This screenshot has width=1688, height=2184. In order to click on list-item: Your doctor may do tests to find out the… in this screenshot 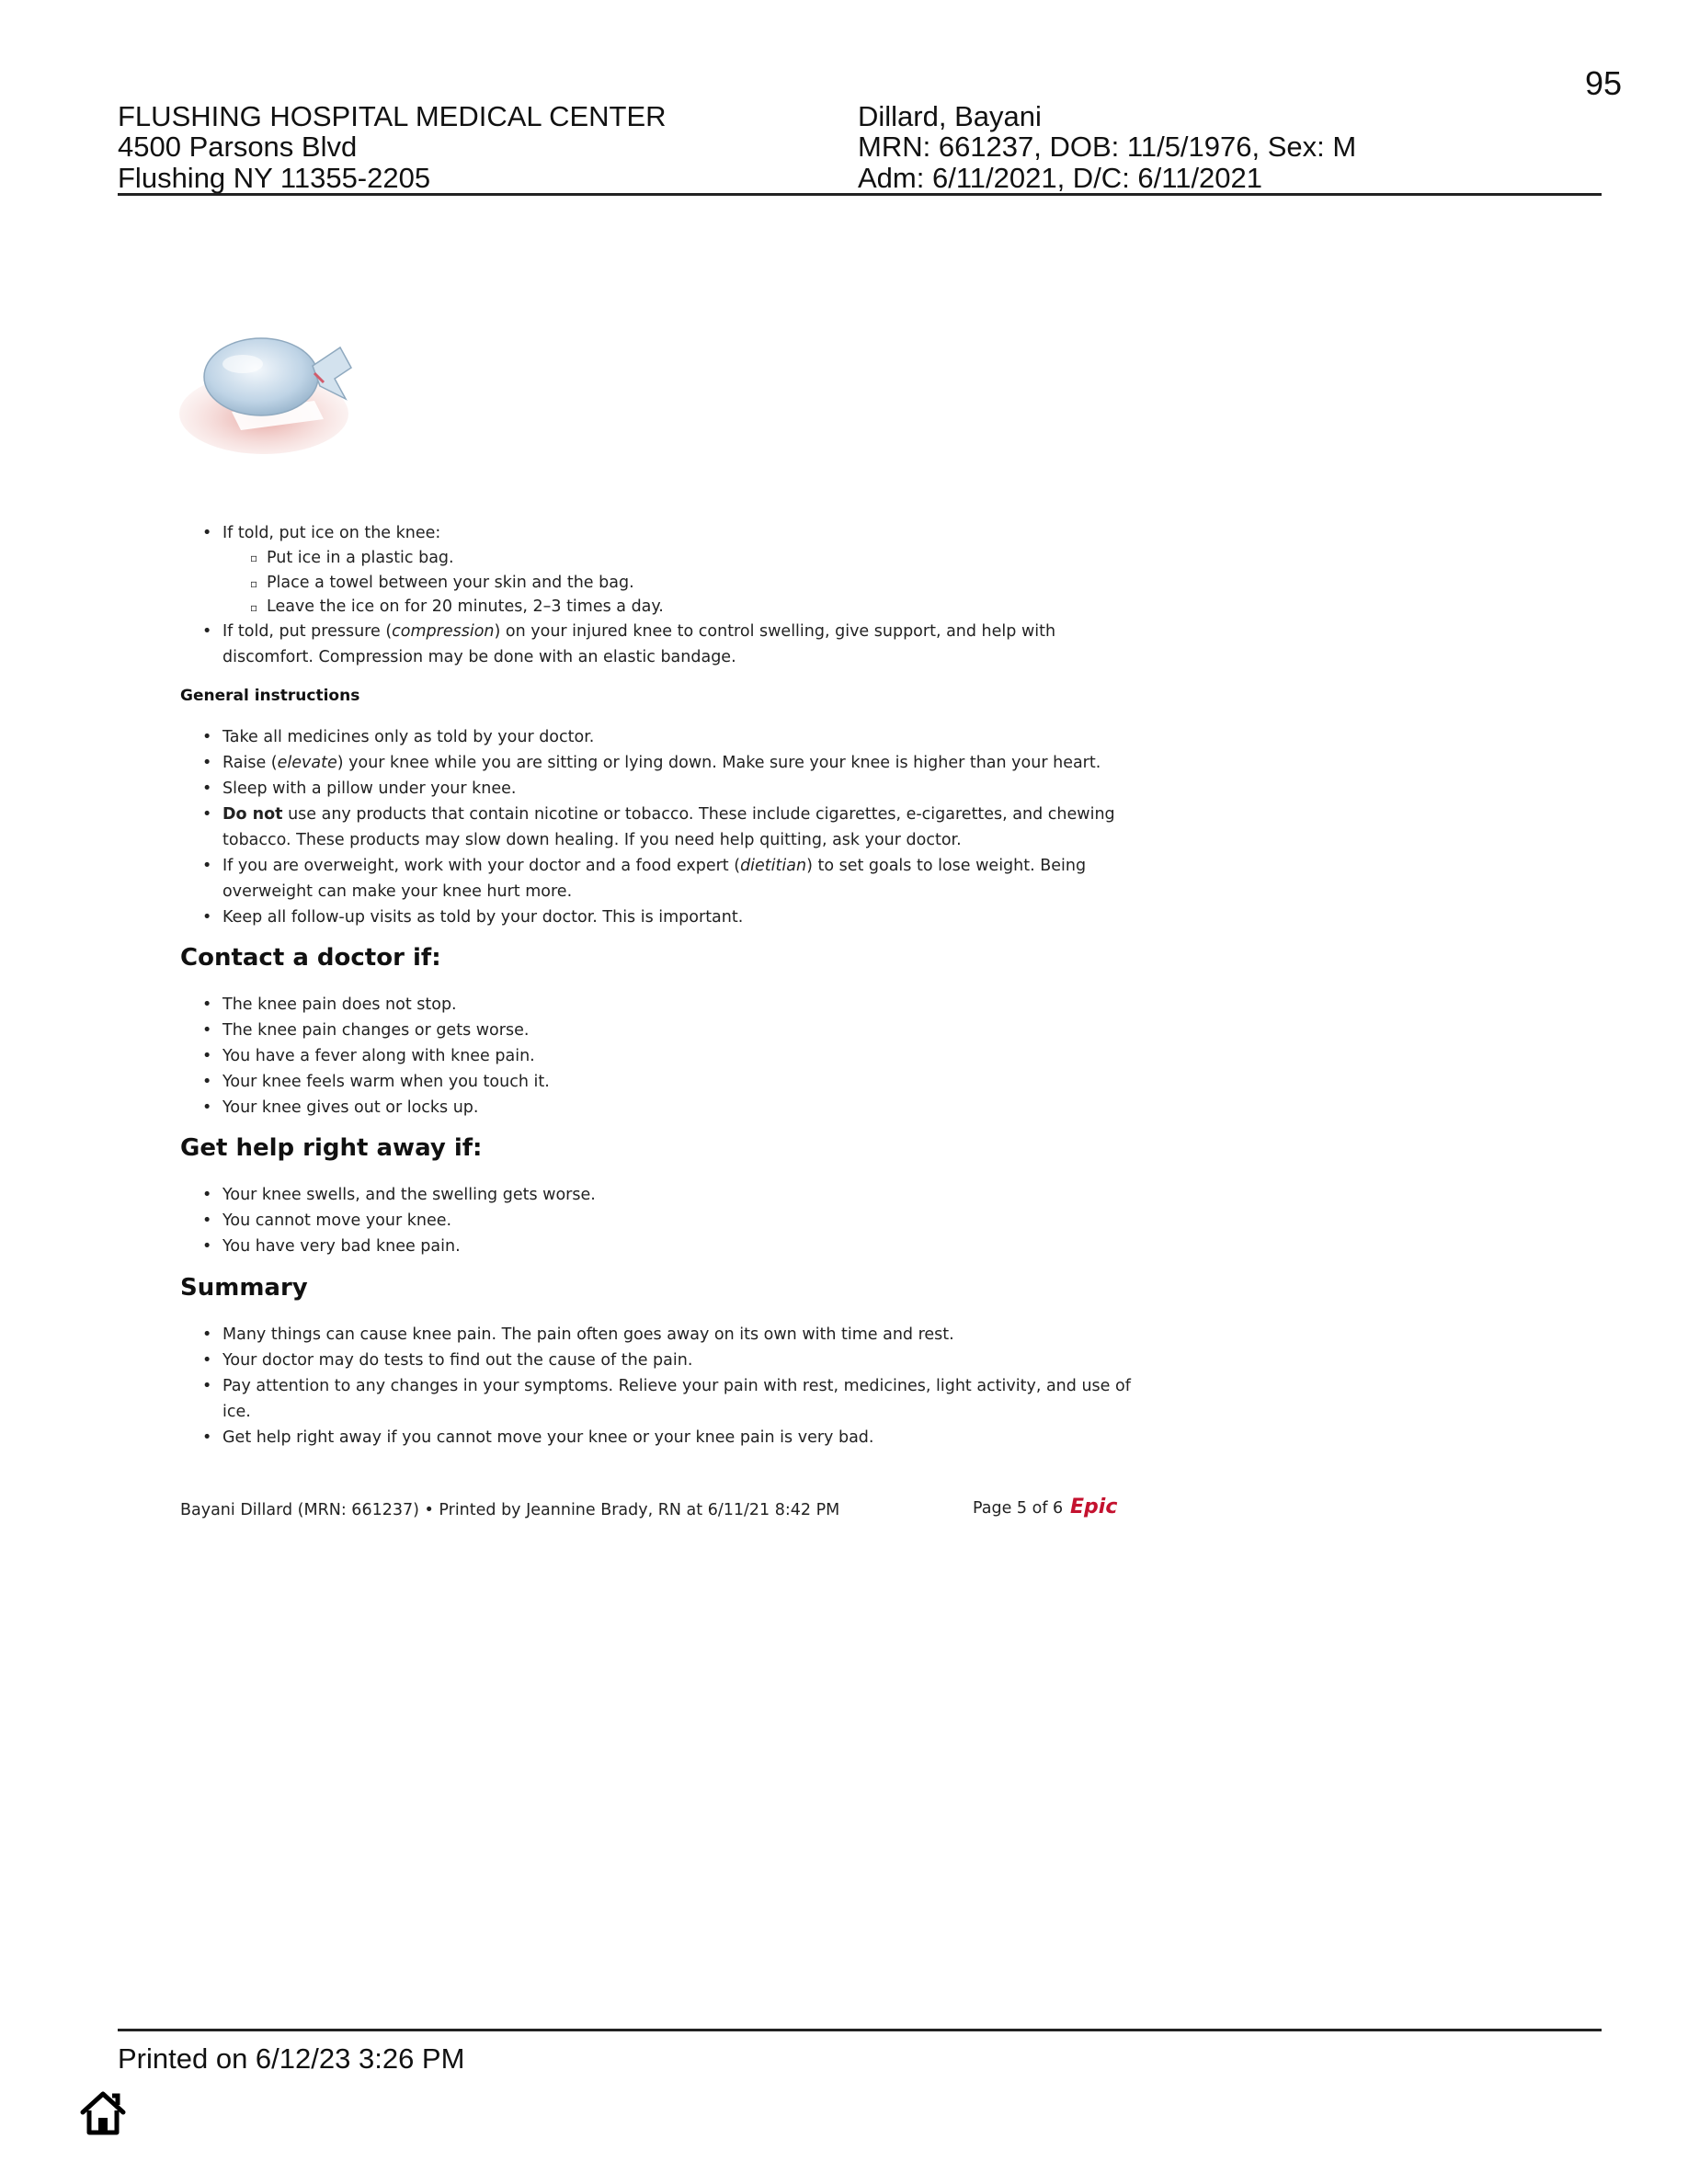, I will do `click(458, 1360)`.